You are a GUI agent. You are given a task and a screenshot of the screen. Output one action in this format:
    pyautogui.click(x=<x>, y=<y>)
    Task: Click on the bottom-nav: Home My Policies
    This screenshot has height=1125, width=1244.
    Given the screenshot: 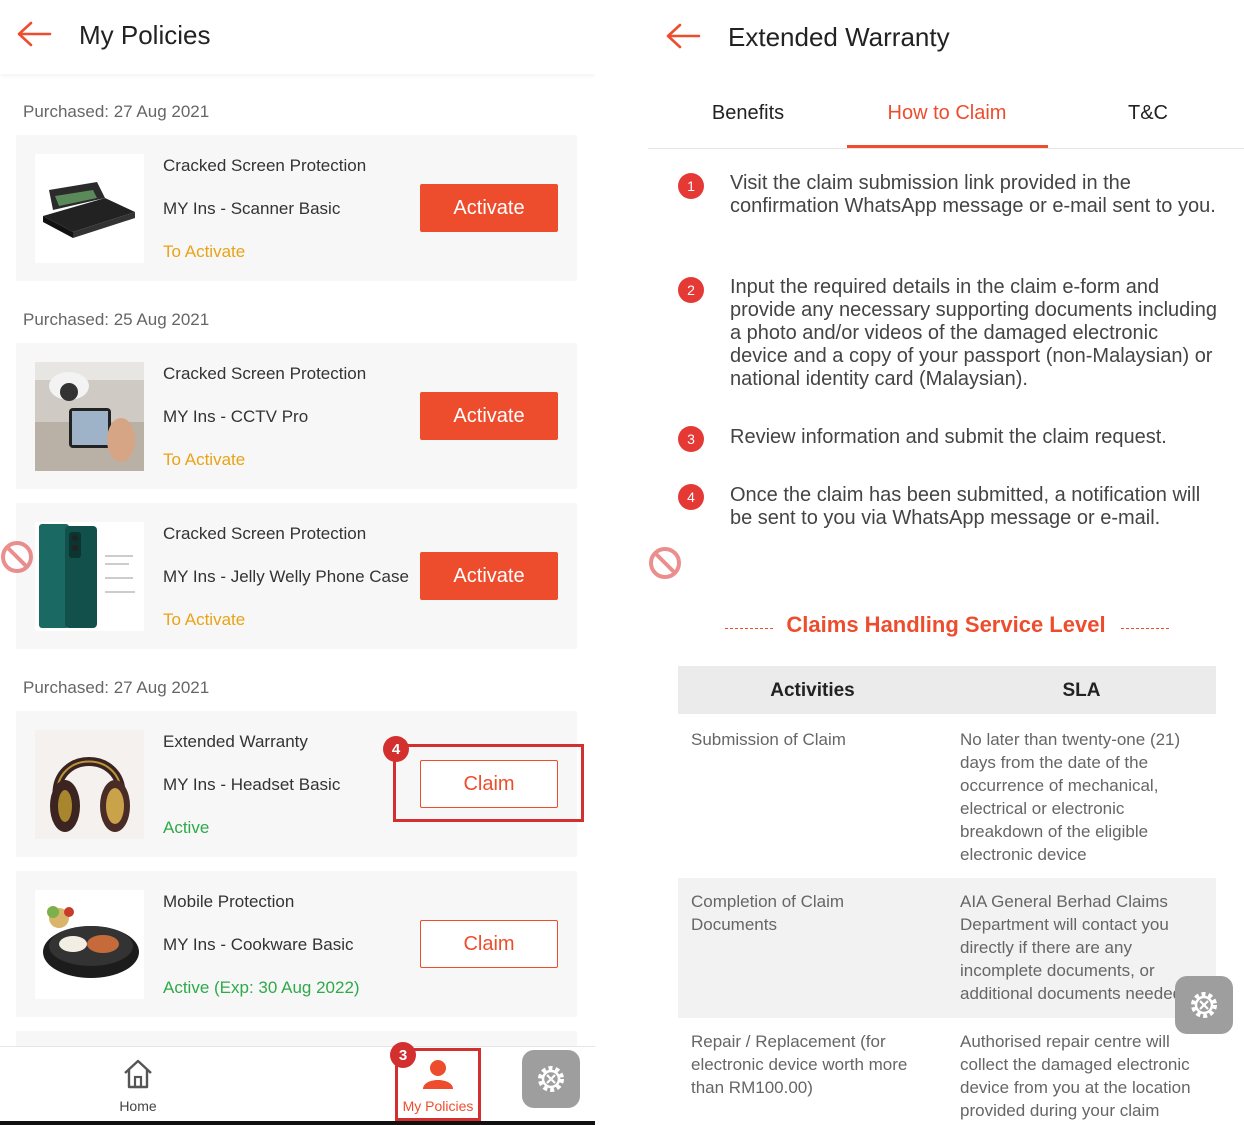 What is the action you would take?
    pyautogui.click(x=297, y=1085)
    